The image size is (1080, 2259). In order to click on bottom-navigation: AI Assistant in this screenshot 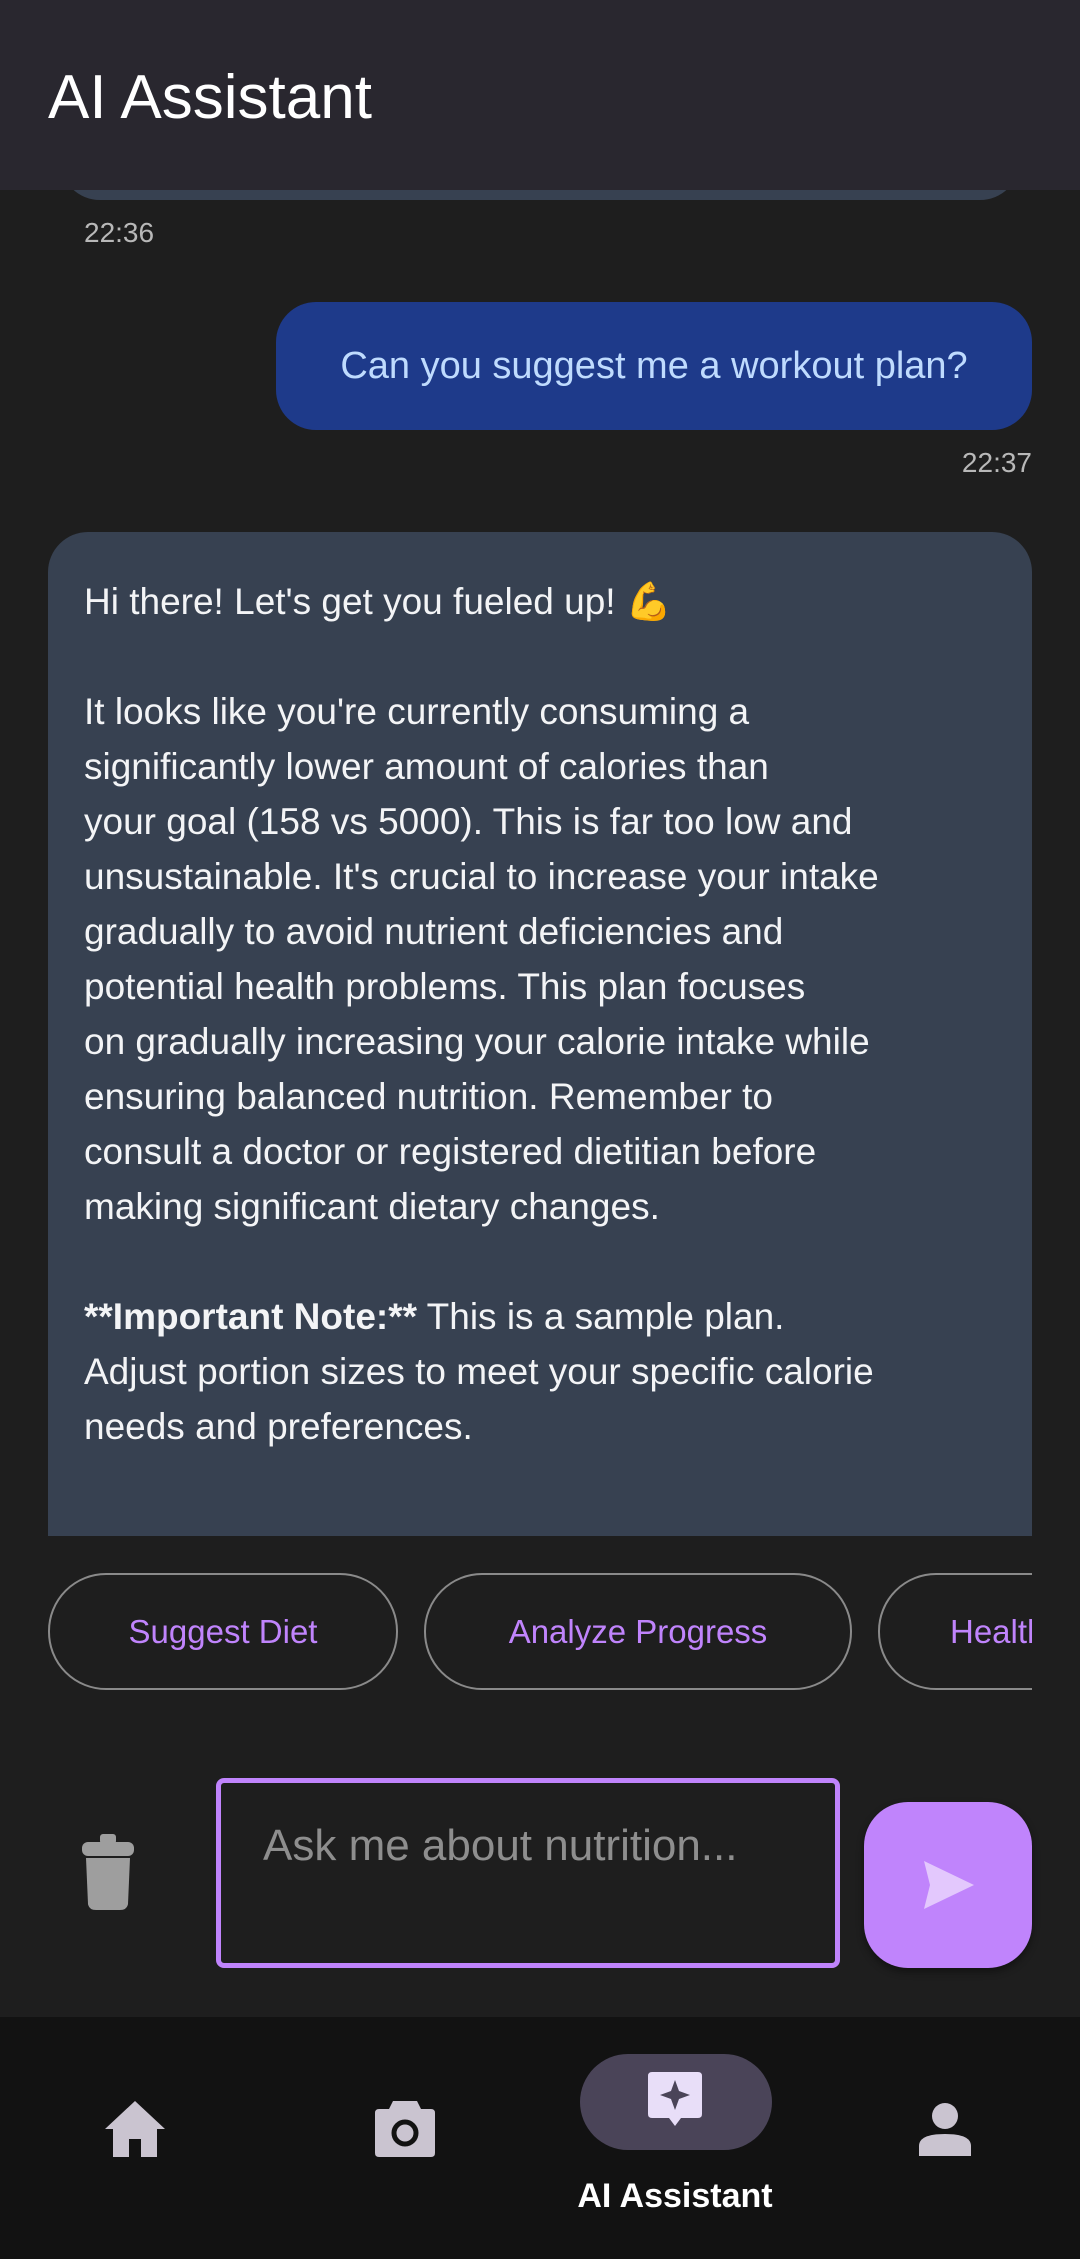, I will do `click(540, 2138)`.